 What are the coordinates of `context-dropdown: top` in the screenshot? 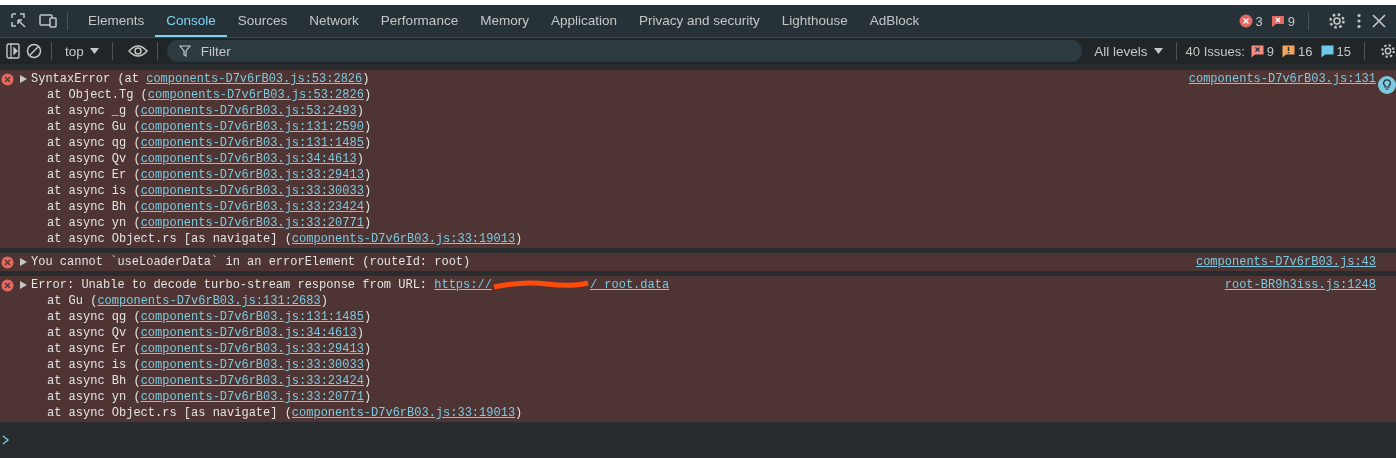 It's located at (82, 51).